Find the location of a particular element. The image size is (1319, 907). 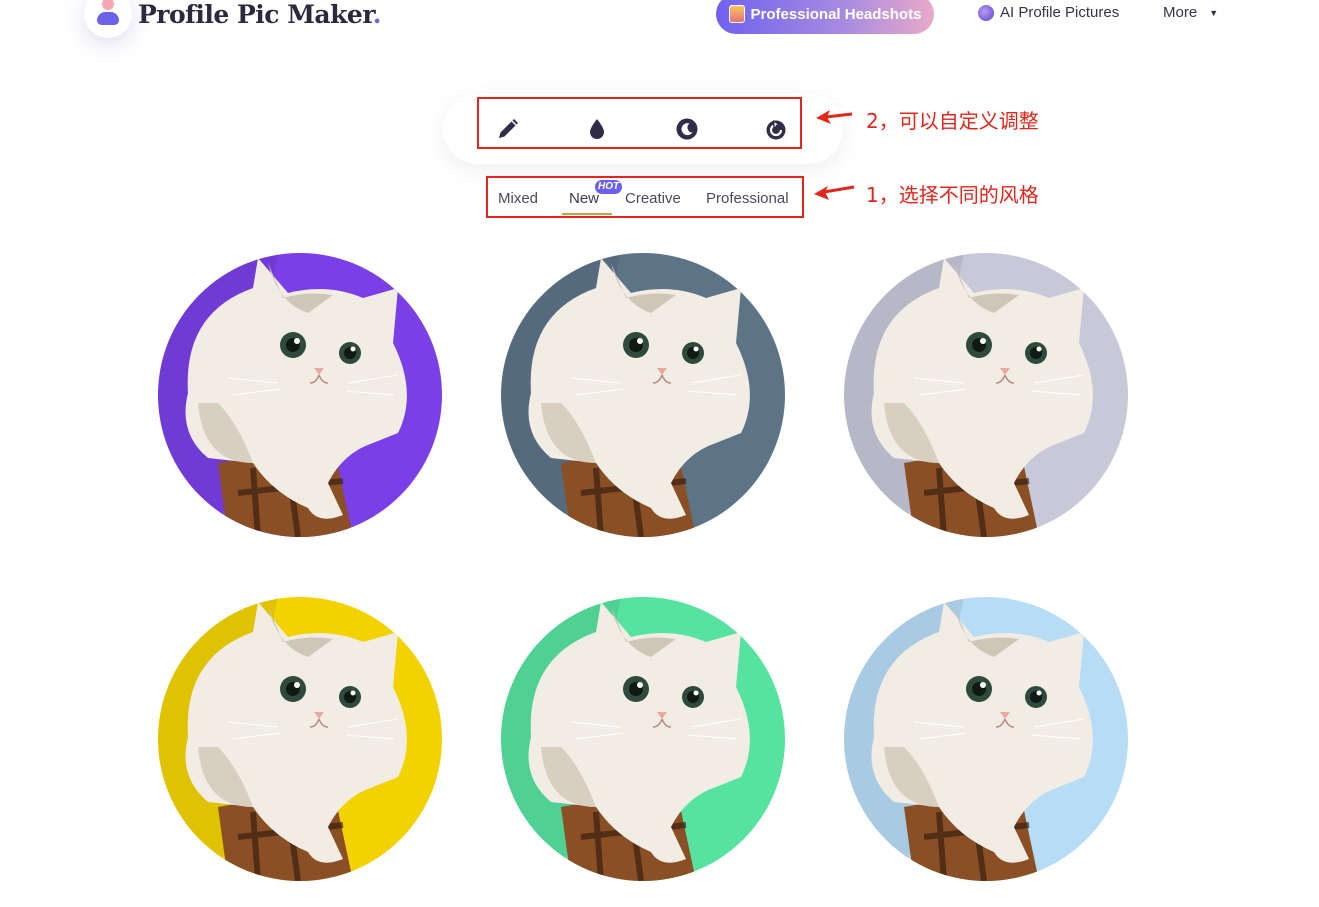

ai-avatar-icon is located at coordinates (986, 12).